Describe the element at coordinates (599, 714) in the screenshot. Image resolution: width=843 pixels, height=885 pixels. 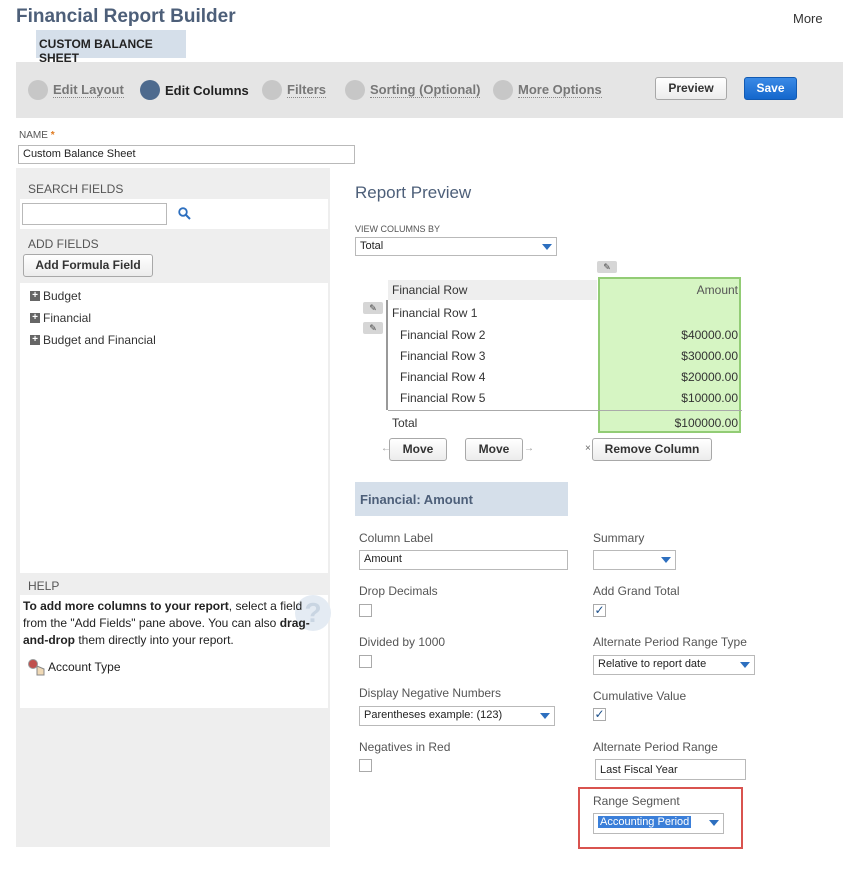
I see `cumulative-value-checkbox: ✓` at that location.